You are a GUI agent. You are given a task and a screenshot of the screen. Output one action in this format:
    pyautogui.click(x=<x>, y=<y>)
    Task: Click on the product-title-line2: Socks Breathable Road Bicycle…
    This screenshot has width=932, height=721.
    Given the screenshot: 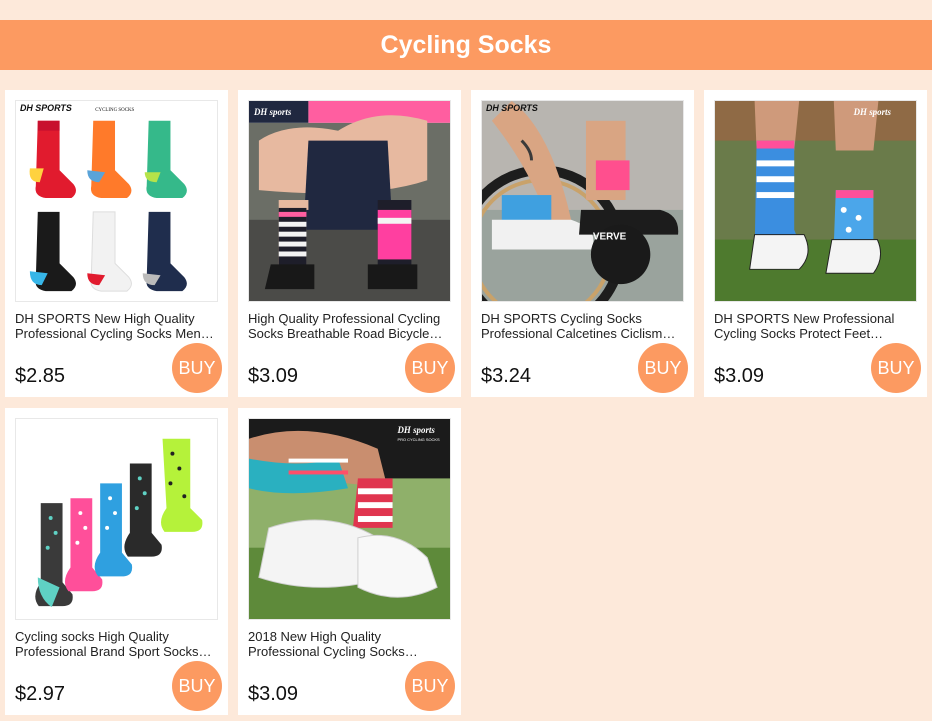 What is the action you would take?
    pyautogui.click(x=345, y=333)
    